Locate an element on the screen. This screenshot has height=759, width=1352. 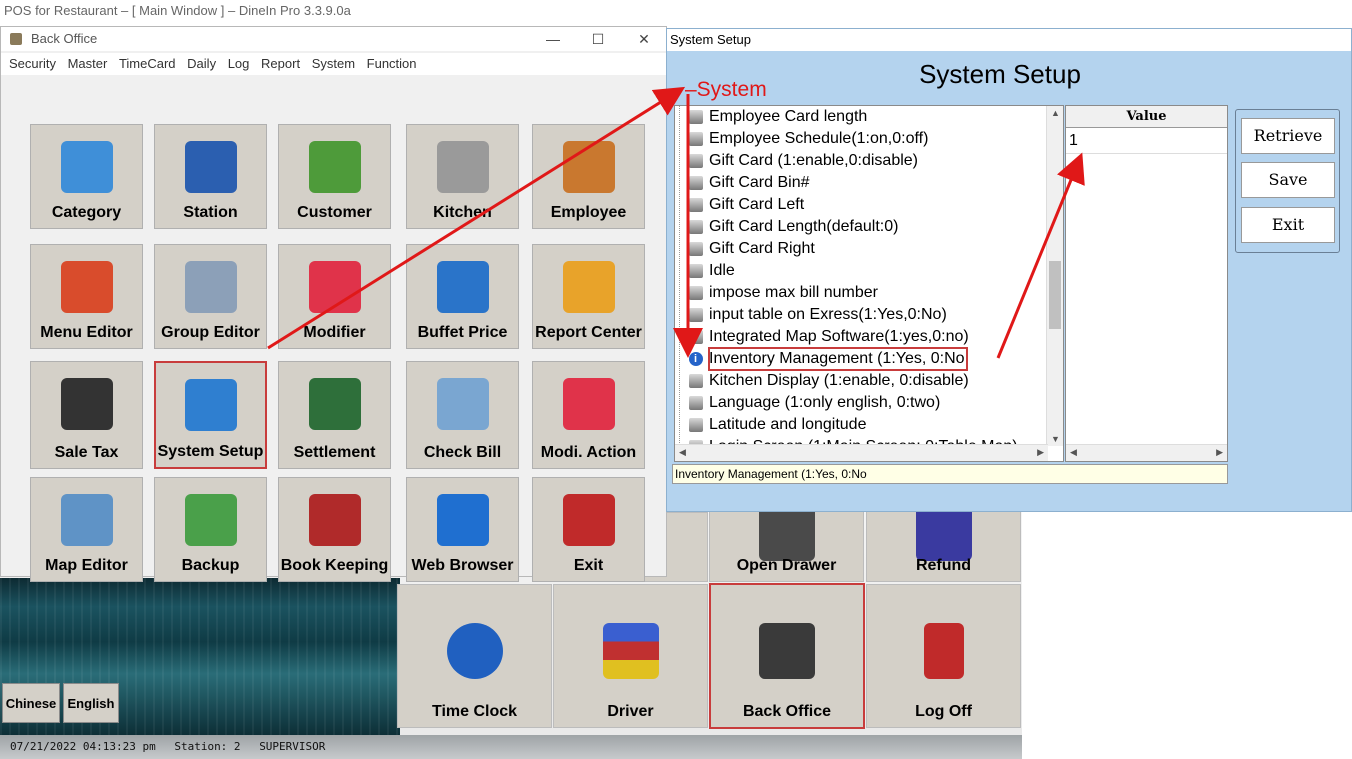
bo-button-web-browser: Web Browser is located at coordinates (462, 529).